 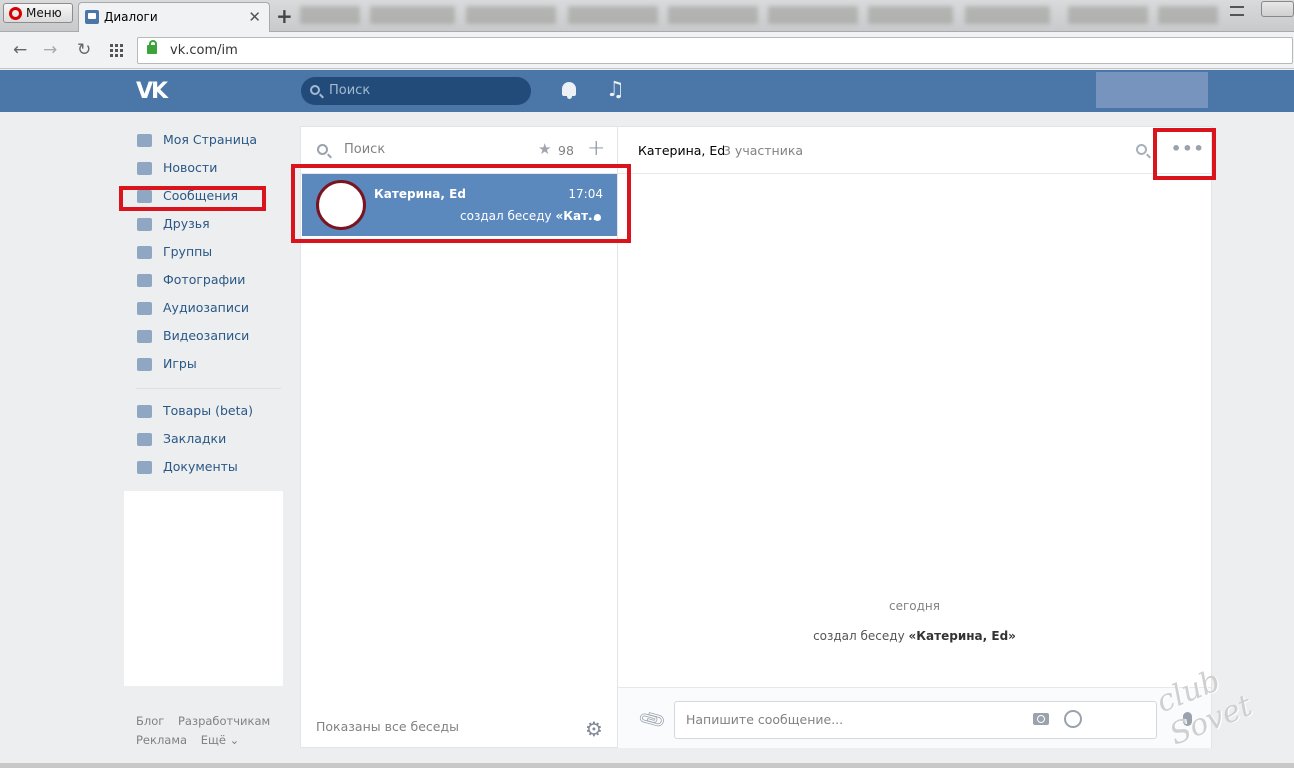 What do you see at coordinates (1184, 154) in the screenshot?
I see `highlight-more-button` at bounding box center [1184, 154].